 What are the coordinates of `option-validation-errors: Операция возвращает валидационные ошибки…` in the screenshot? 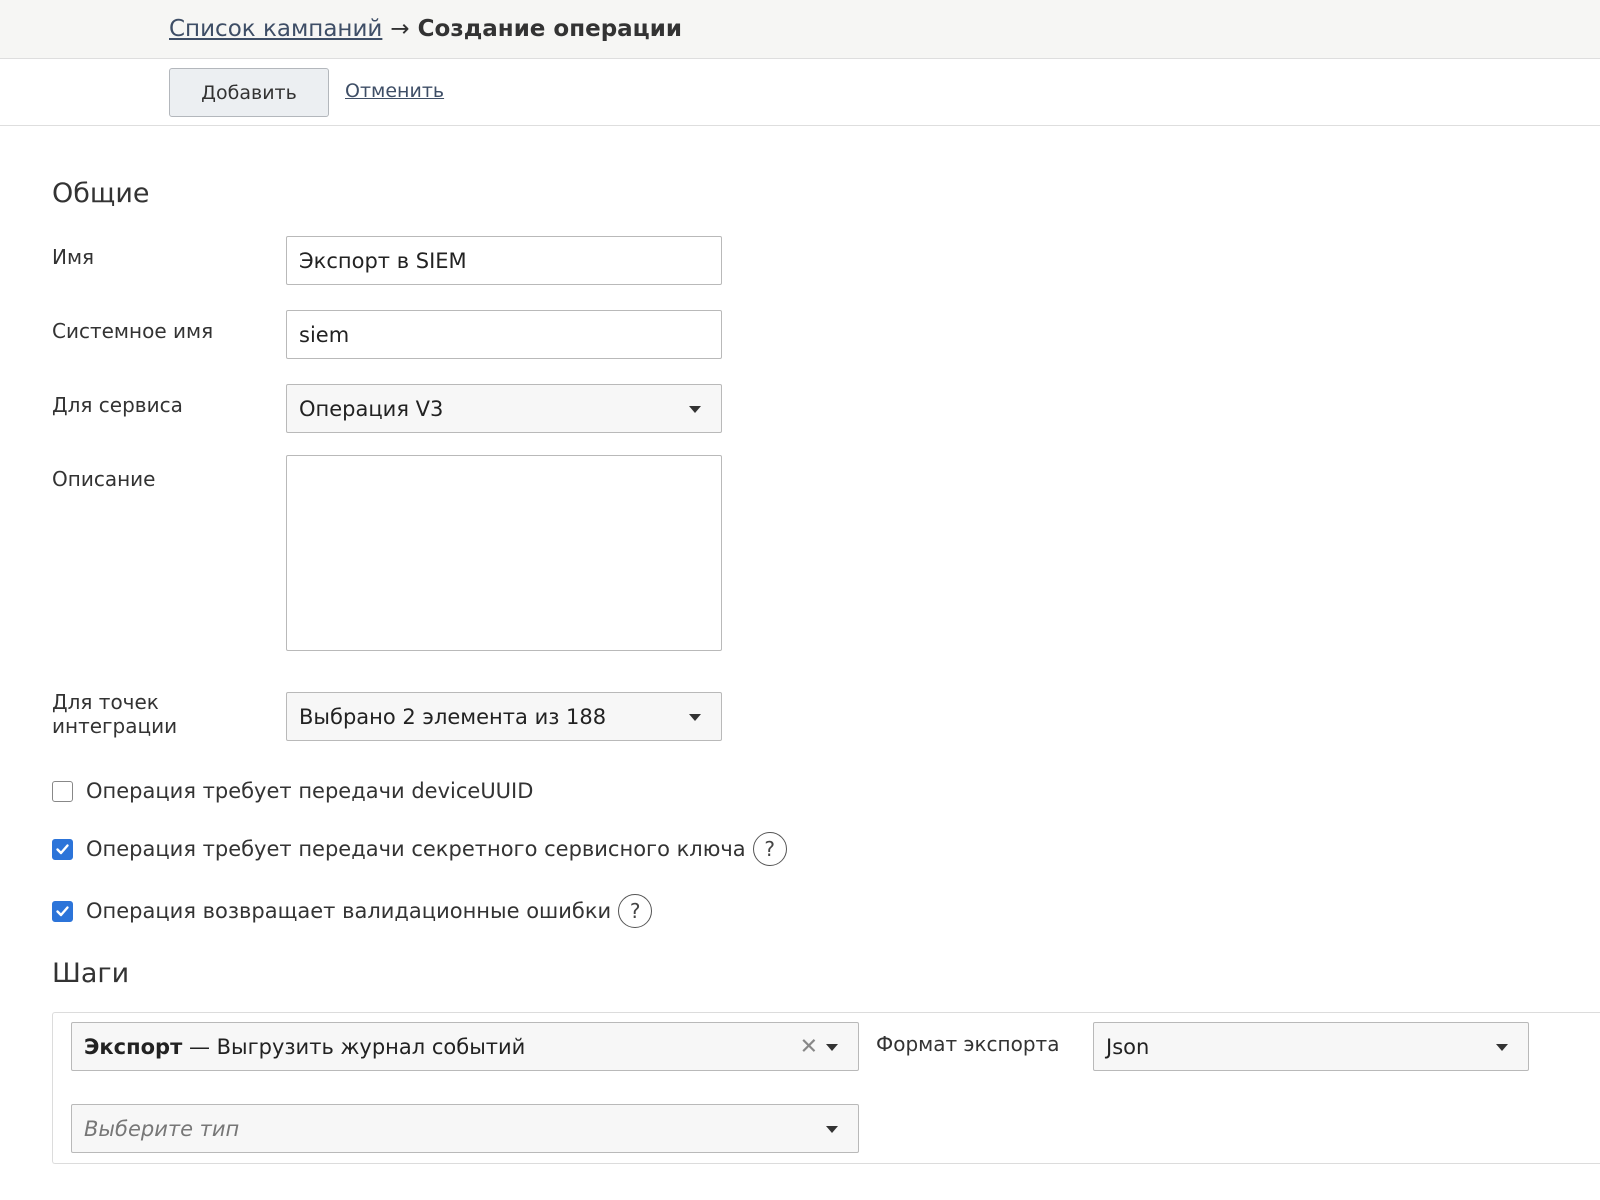 It's located at (352, 911).